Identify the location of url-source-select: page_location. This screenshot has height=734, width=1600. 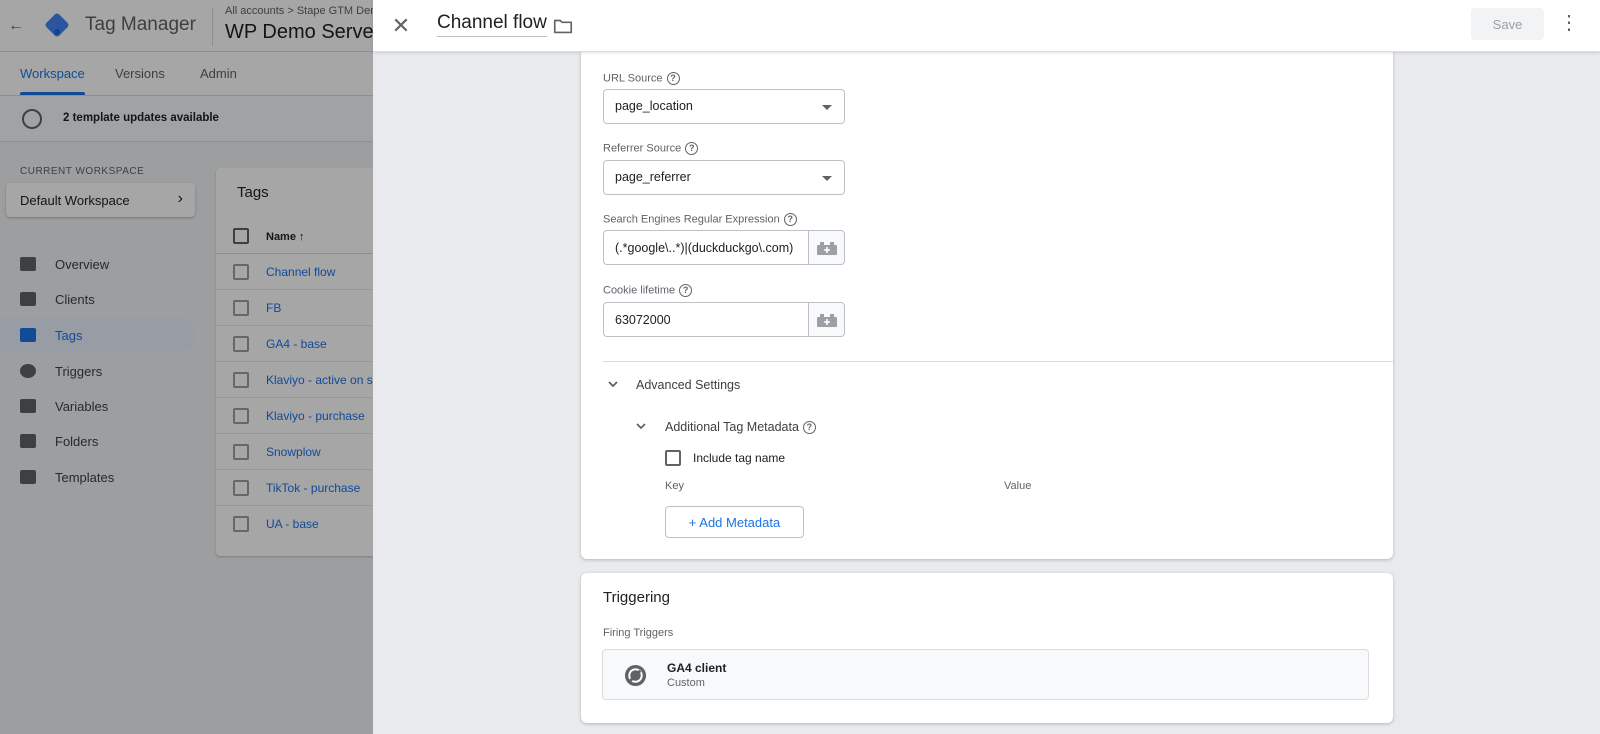
(724, 106).